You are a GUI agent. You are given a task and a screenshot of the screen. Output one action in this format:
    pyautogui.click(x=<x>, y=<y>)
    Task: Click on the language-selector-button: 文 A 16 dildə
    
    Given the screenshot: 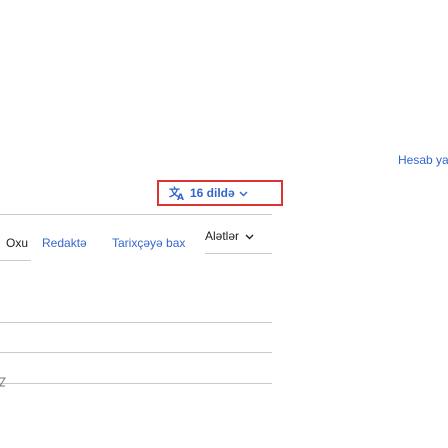 What is the action you would take?
    pyautogui.click(x=220, y=193)
    